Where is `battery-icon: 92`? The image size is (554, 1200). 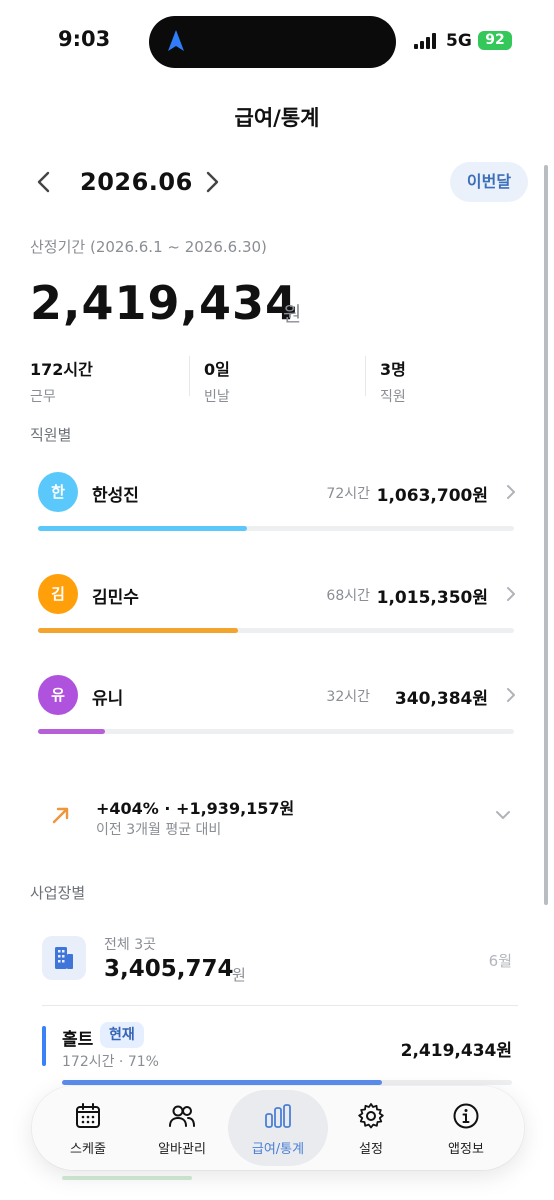 battery-icon: 92 is located at coordinates (495, 40).